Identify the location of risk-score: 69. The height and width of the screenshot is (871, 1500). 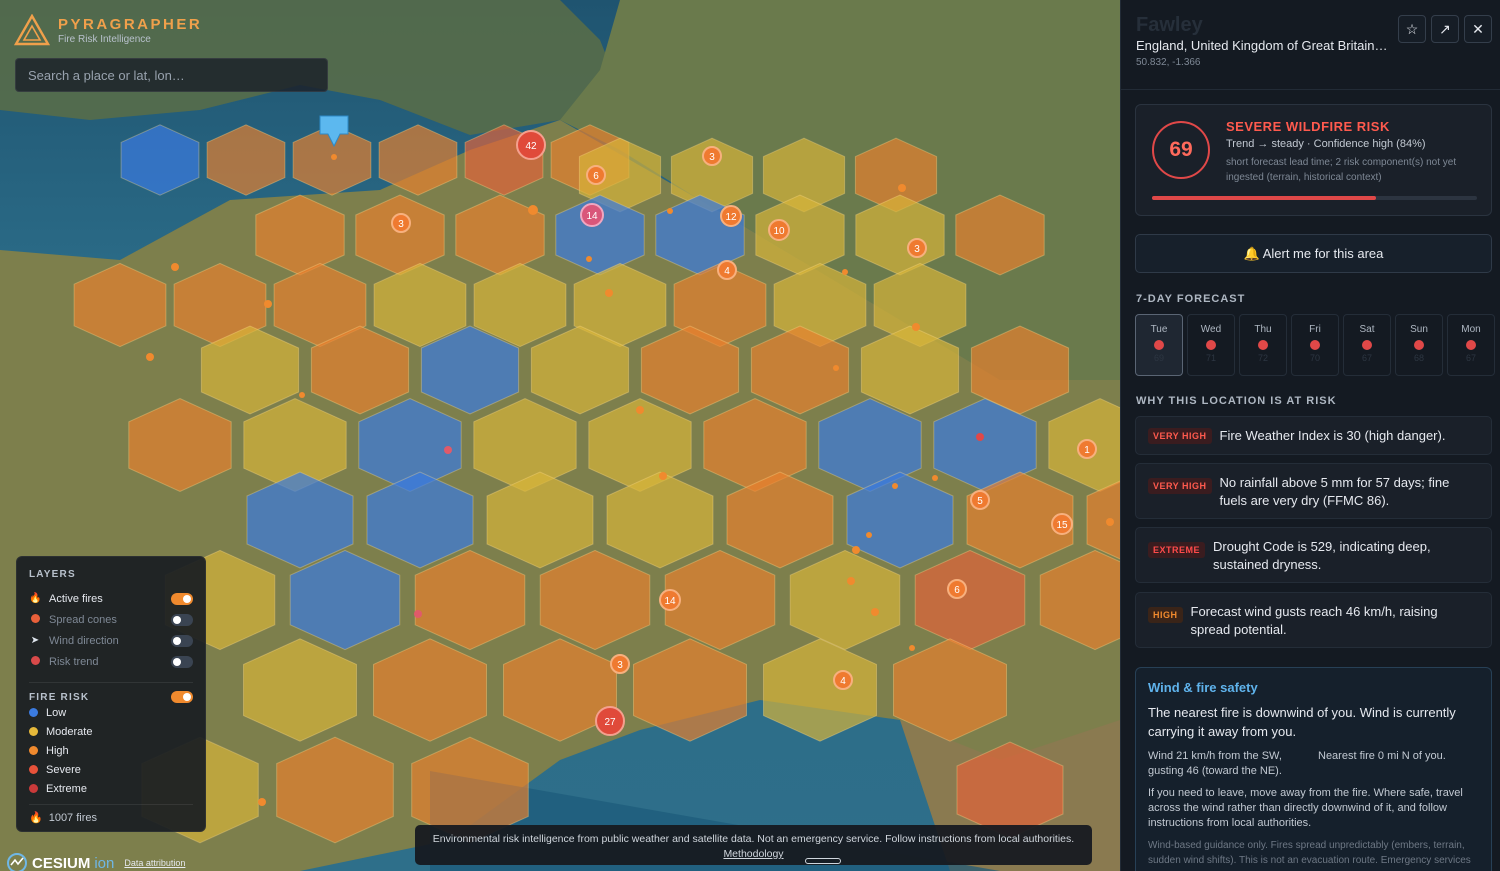
(1181, 150).